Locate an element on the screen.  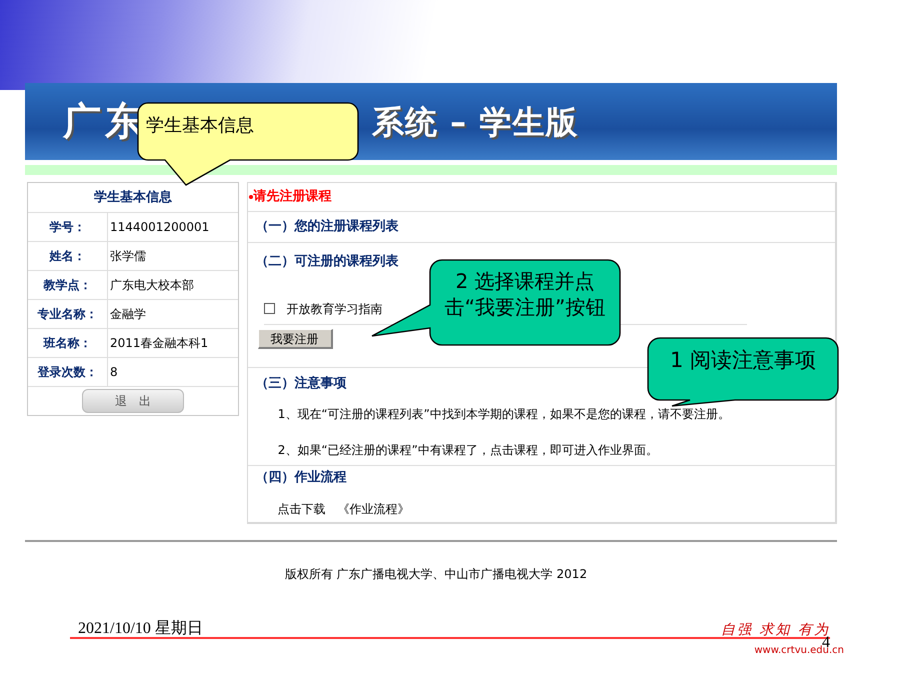
panel-title: 学生基本信息 is located at coordinates (132, 197).